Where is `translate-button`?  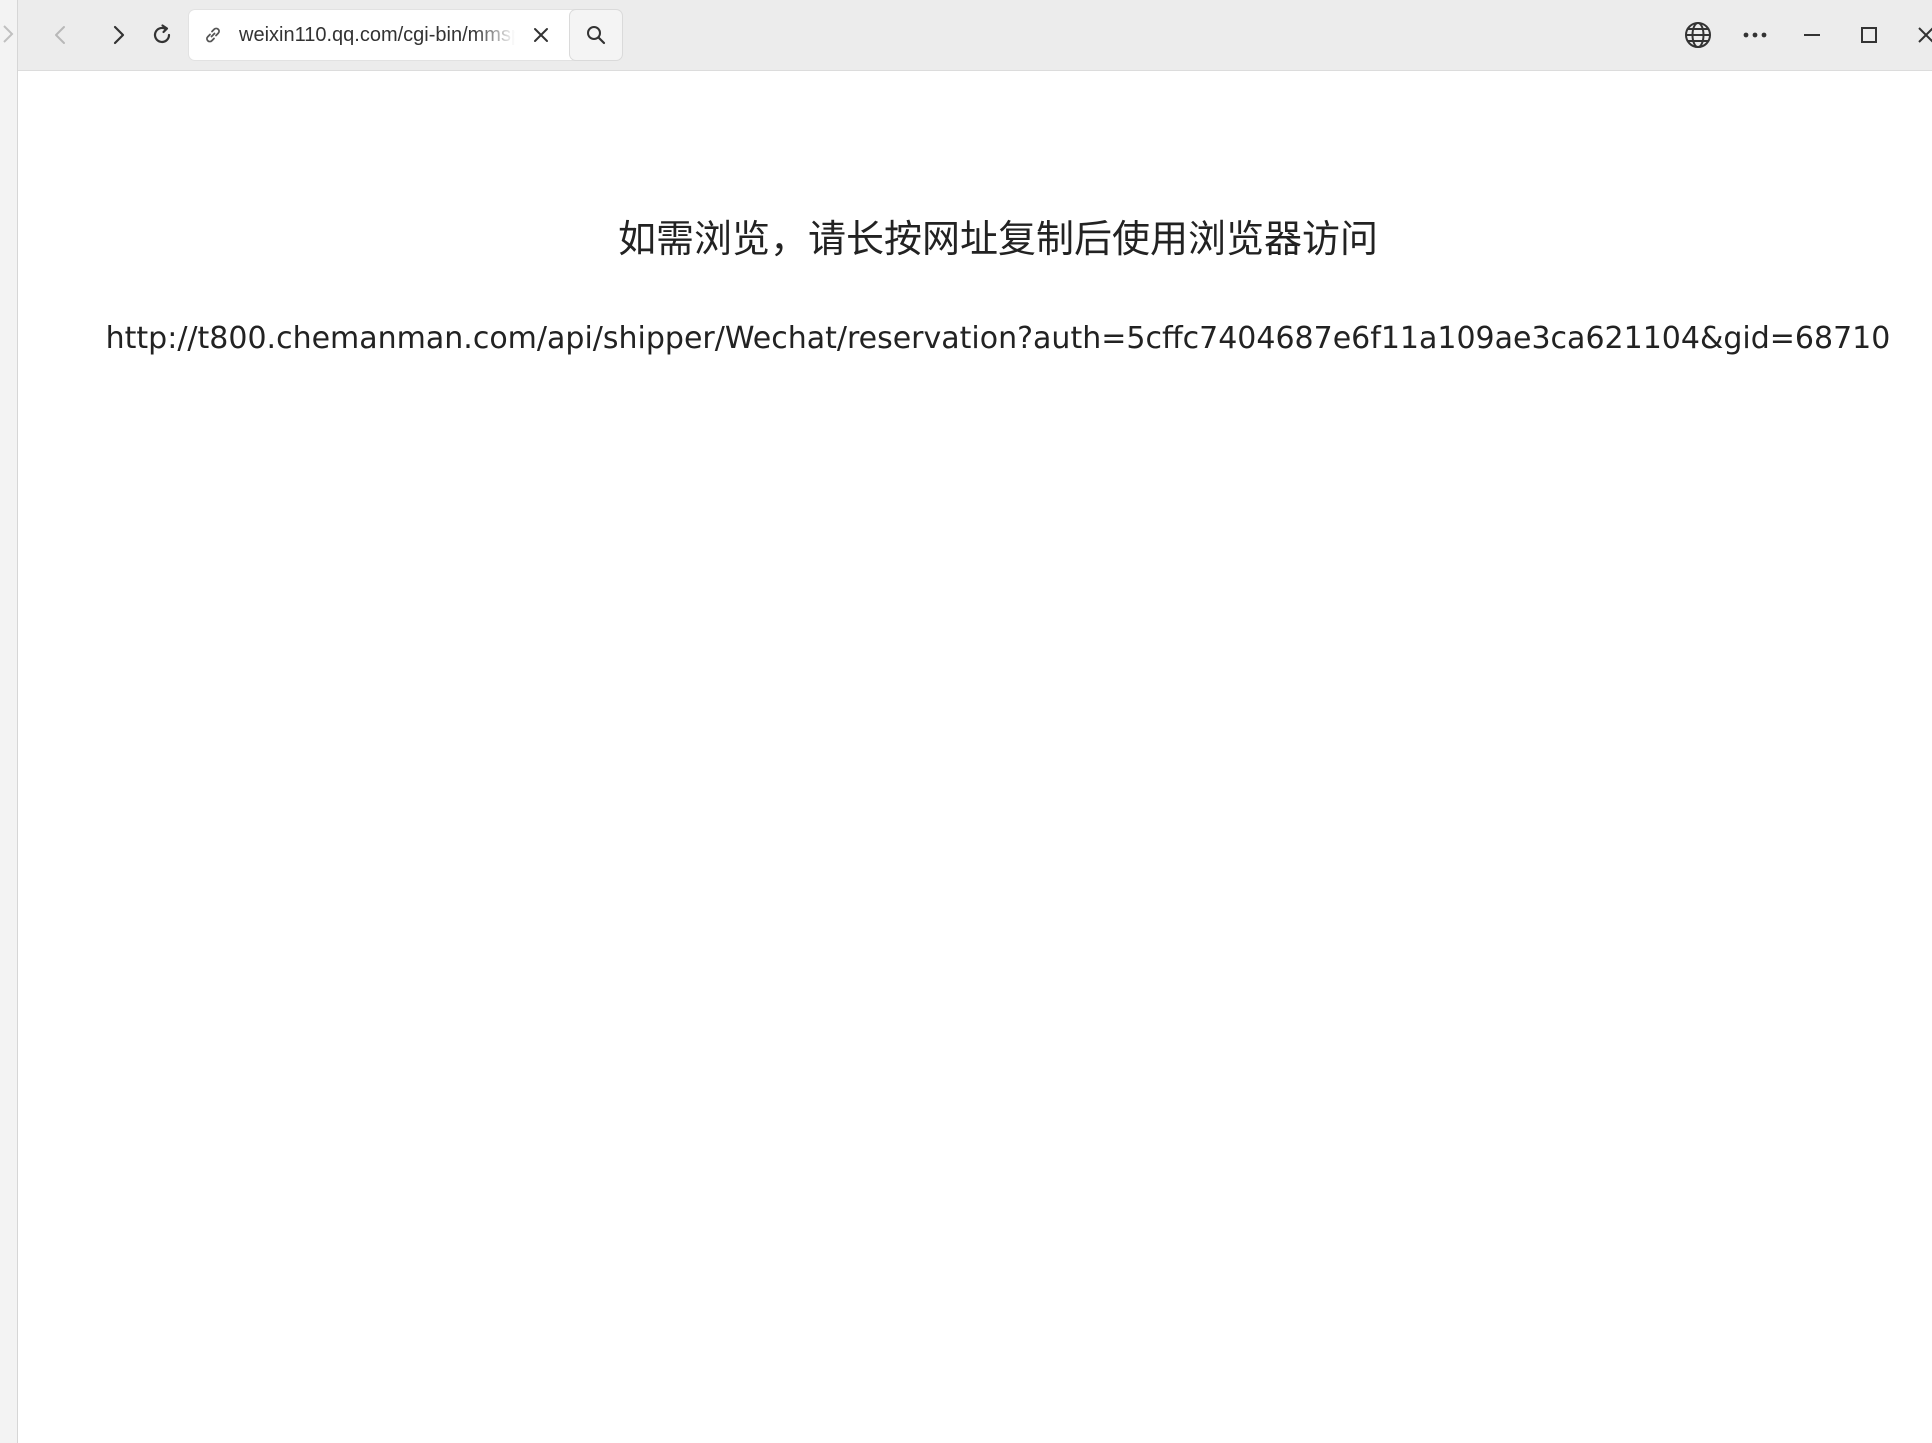
translate-button is located at coordinates (1698, 35).